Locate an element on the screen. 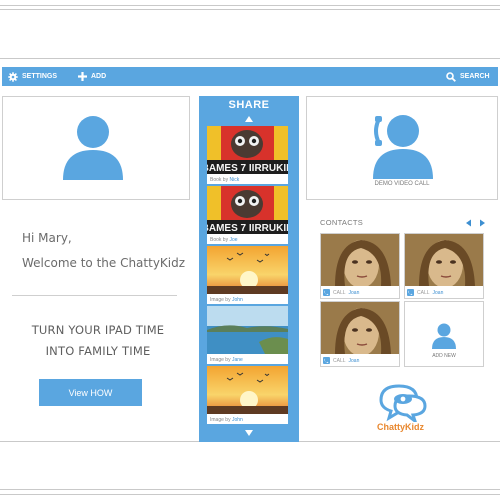  contacts-prev-arrow-icon is located at coordinates (469, 223).